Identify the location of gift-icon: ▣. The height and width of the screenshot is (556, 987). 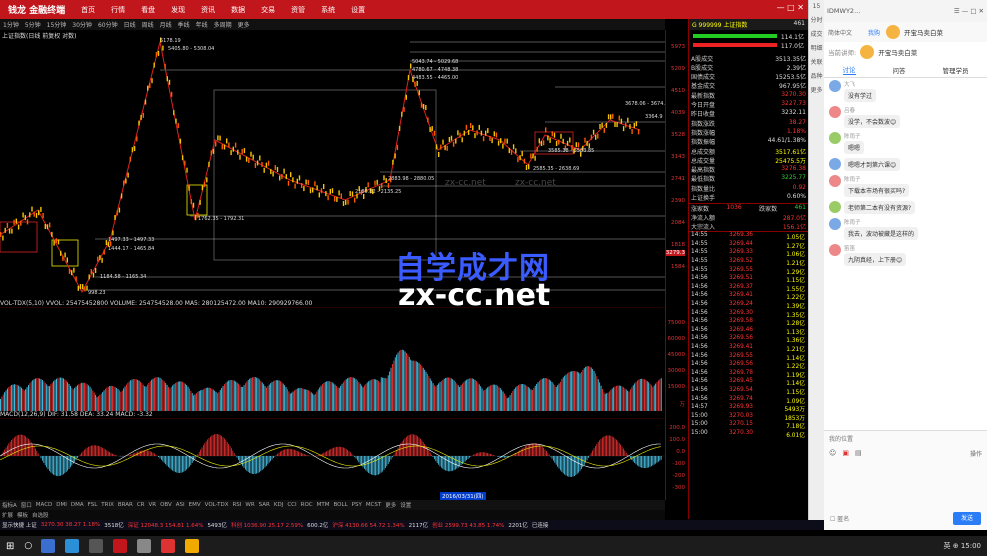
(845, 453).